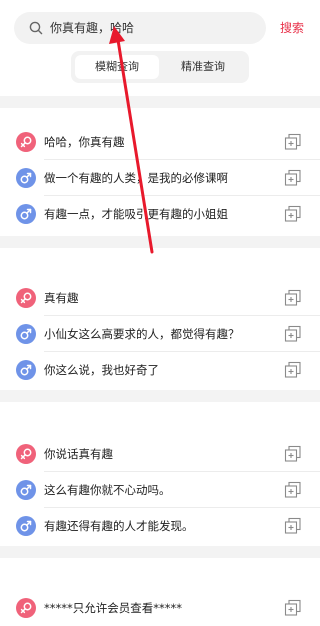  I want to click on tab-fuzzy-query: 模糊查询, so click(117, 67).